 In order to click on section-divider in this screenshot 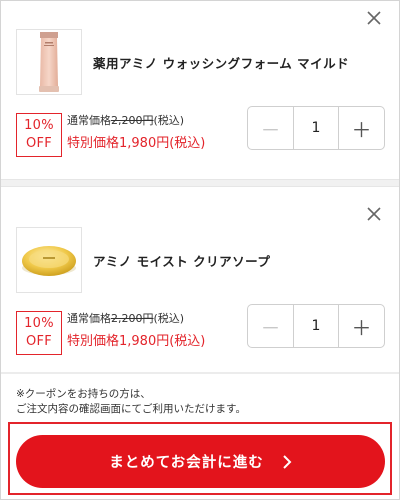, I will do `click(200, 373)`.